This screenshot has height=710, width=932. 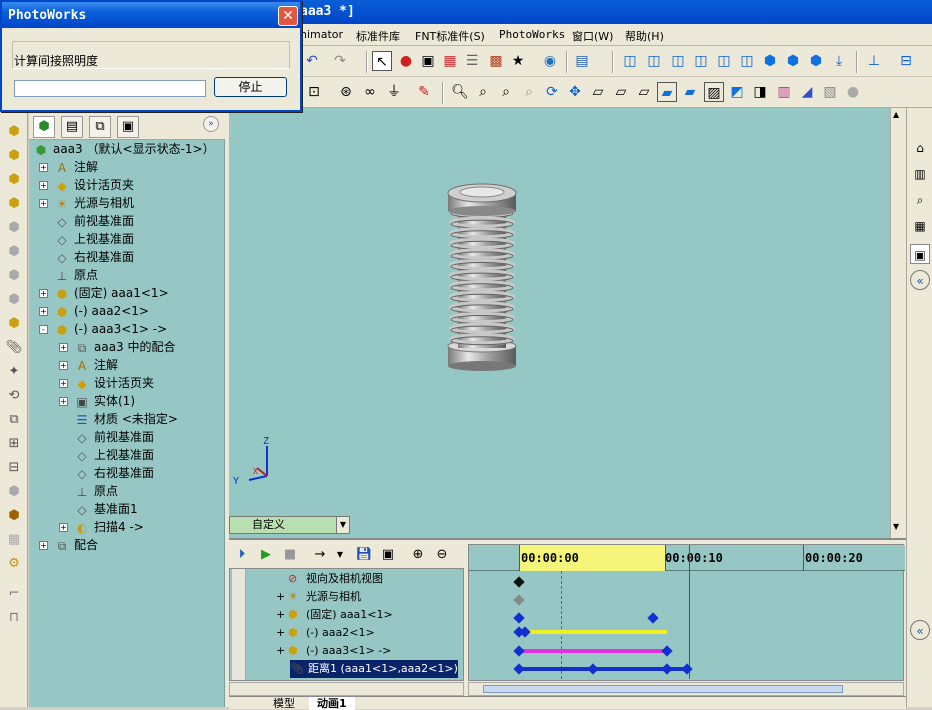 What do you see at coordinates (644, 36) in the screenshot?
I see `menu-help: 帮助(H)` at bounding box center [644, 36].